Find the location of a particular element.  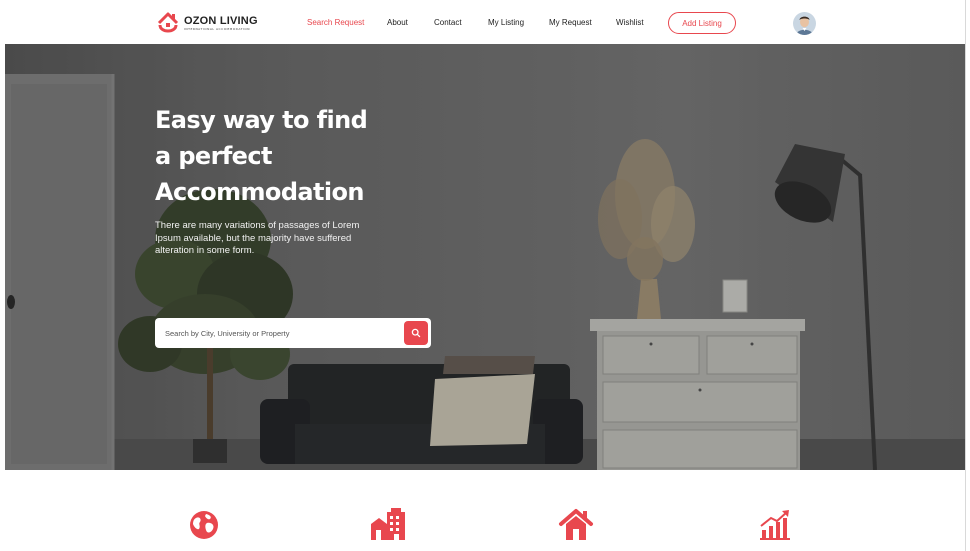

nav-about: About is located at coordinates (397, 22).